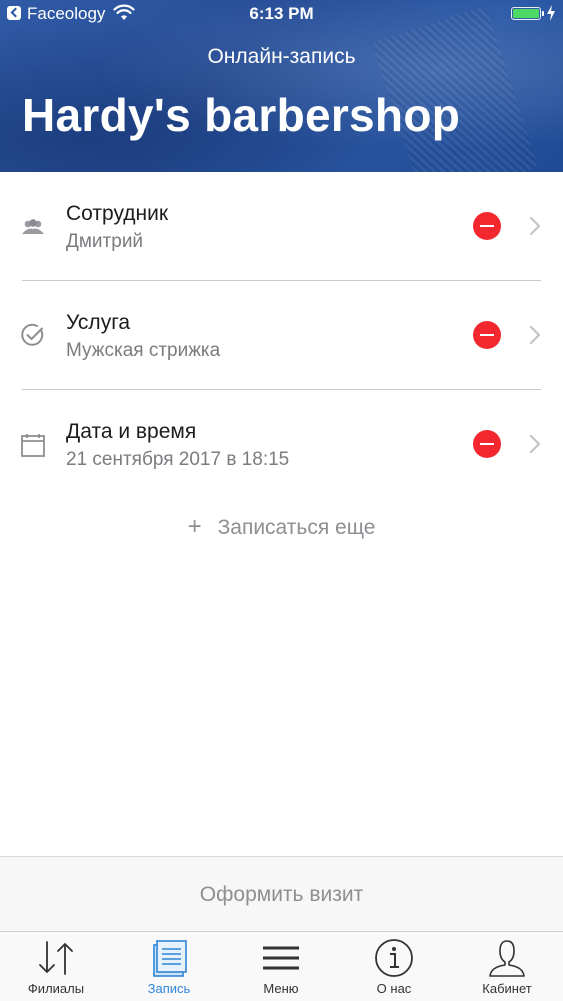 The height and width of the screenshot is (1001, 563). What do you see at coordinates (281, 56) in the screenshot?
I see `header-subtitle: Онлайн-запись` at bounding box center [281, 56].